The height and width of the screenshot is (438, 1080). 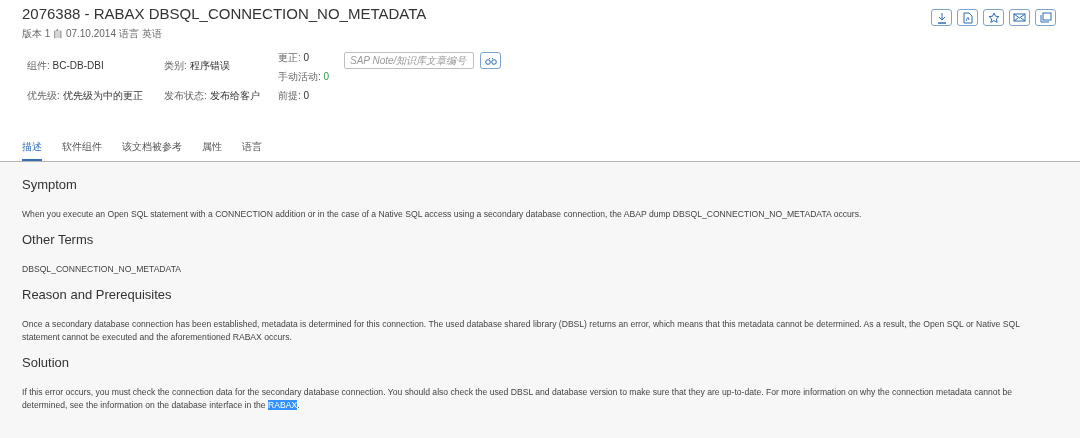 I want to click on section-heading: Solution, so click(x=46, y=362).